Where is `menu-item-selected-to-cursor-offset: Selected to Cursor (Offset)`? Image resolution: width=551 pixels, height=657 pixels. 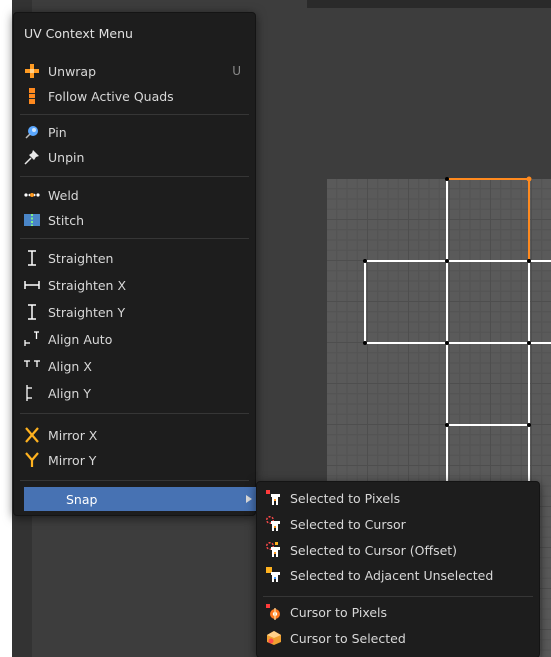
menu-item-selected-to-cursor-offset: Selected to Cursor (Offset) is located at coordinates (398, 550).